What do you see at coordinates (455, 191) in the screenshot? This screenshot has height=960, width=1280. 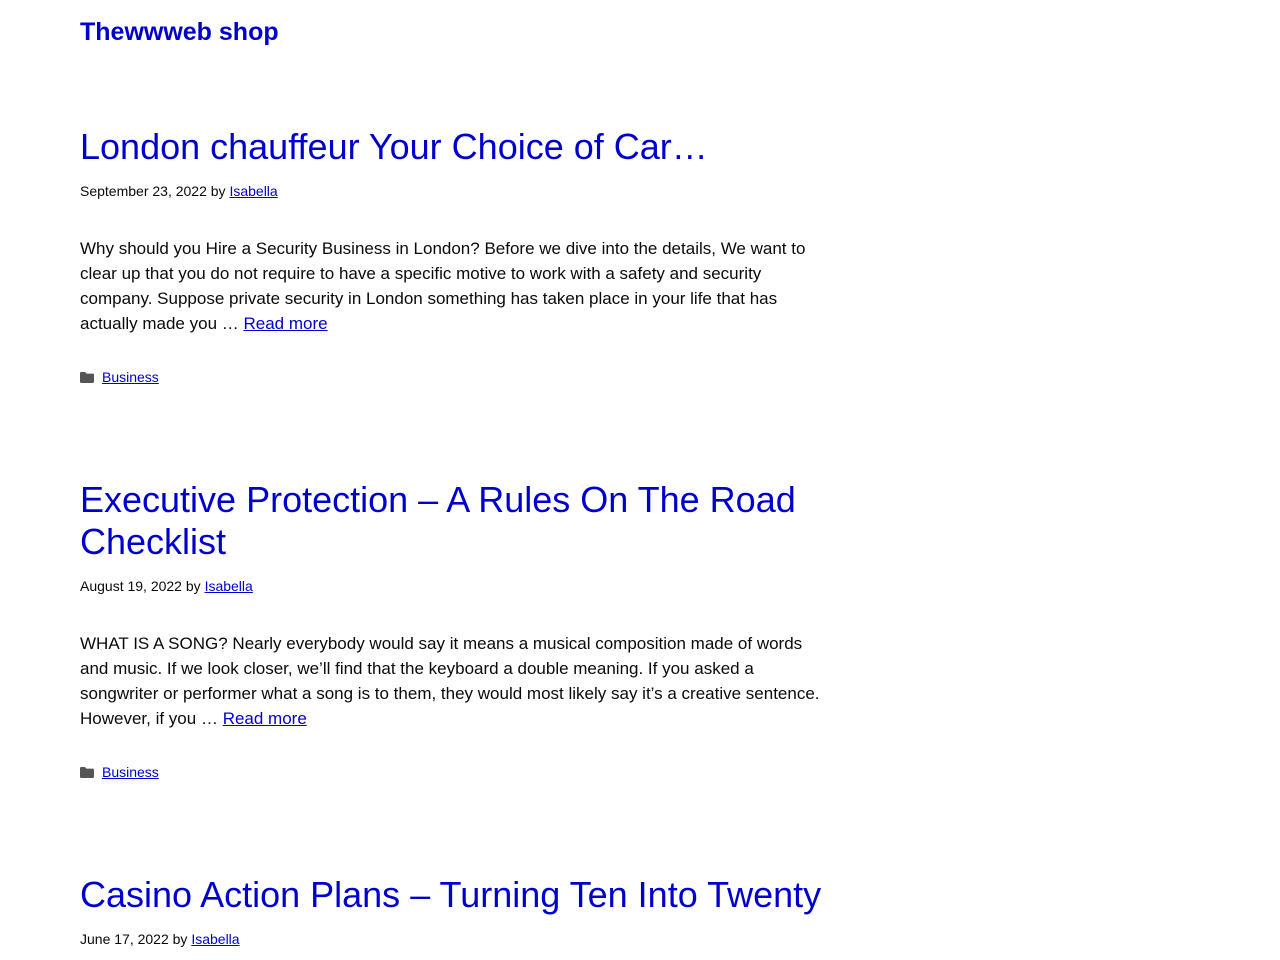 I see `post-meta: September 23, 2022 by Isabella` at bounding box center [455, 191].